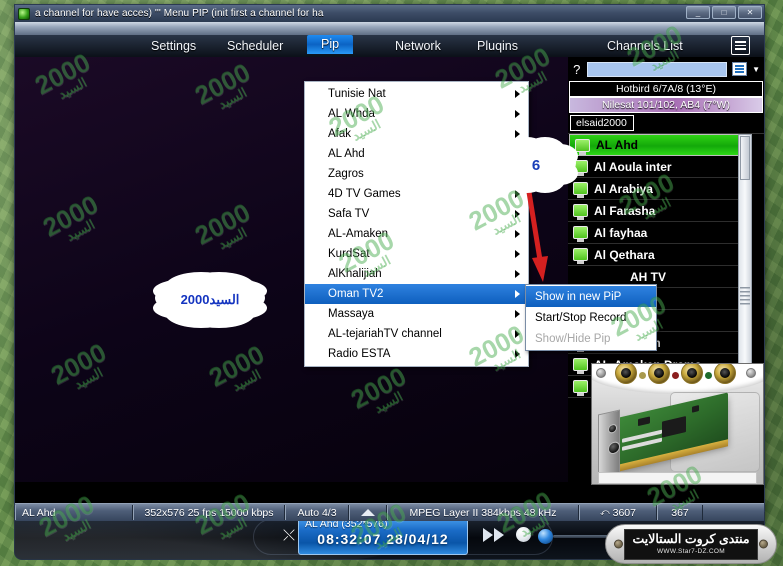  Describe the element at coordinates (173, 46) in the screenshot. I see `menu-item-settings: Settings` at that location.